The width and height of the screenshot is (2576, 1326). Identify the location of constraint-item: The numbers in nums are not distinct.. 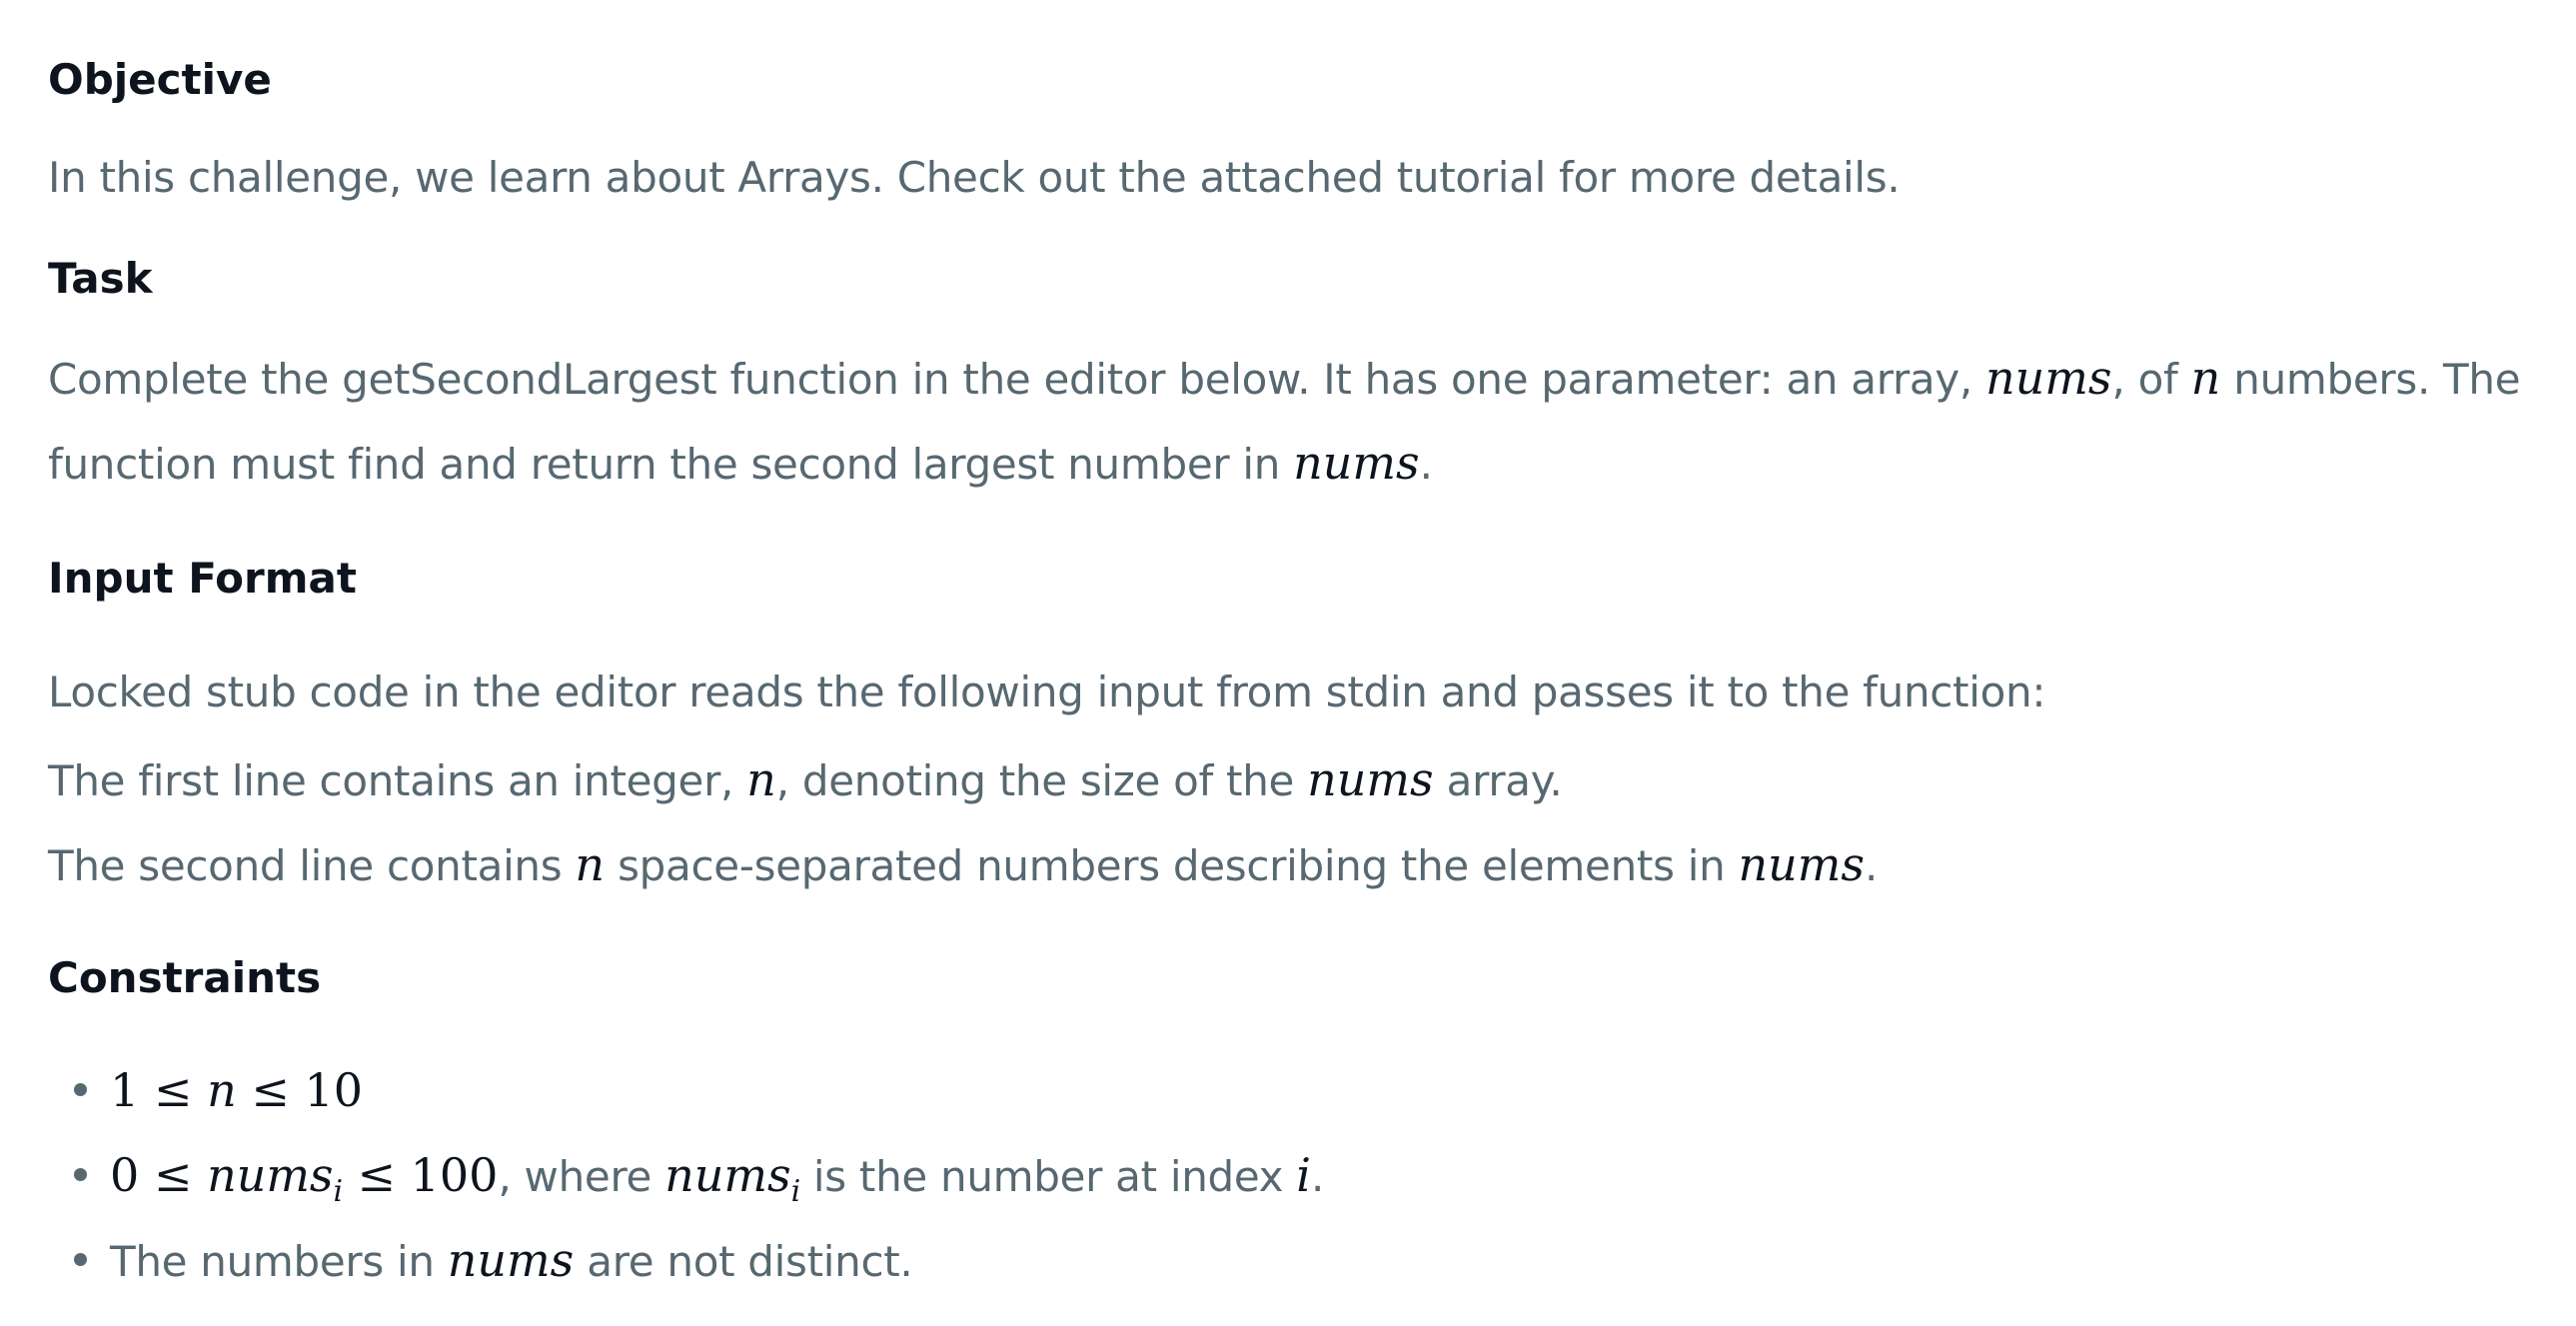
(747, 1262).